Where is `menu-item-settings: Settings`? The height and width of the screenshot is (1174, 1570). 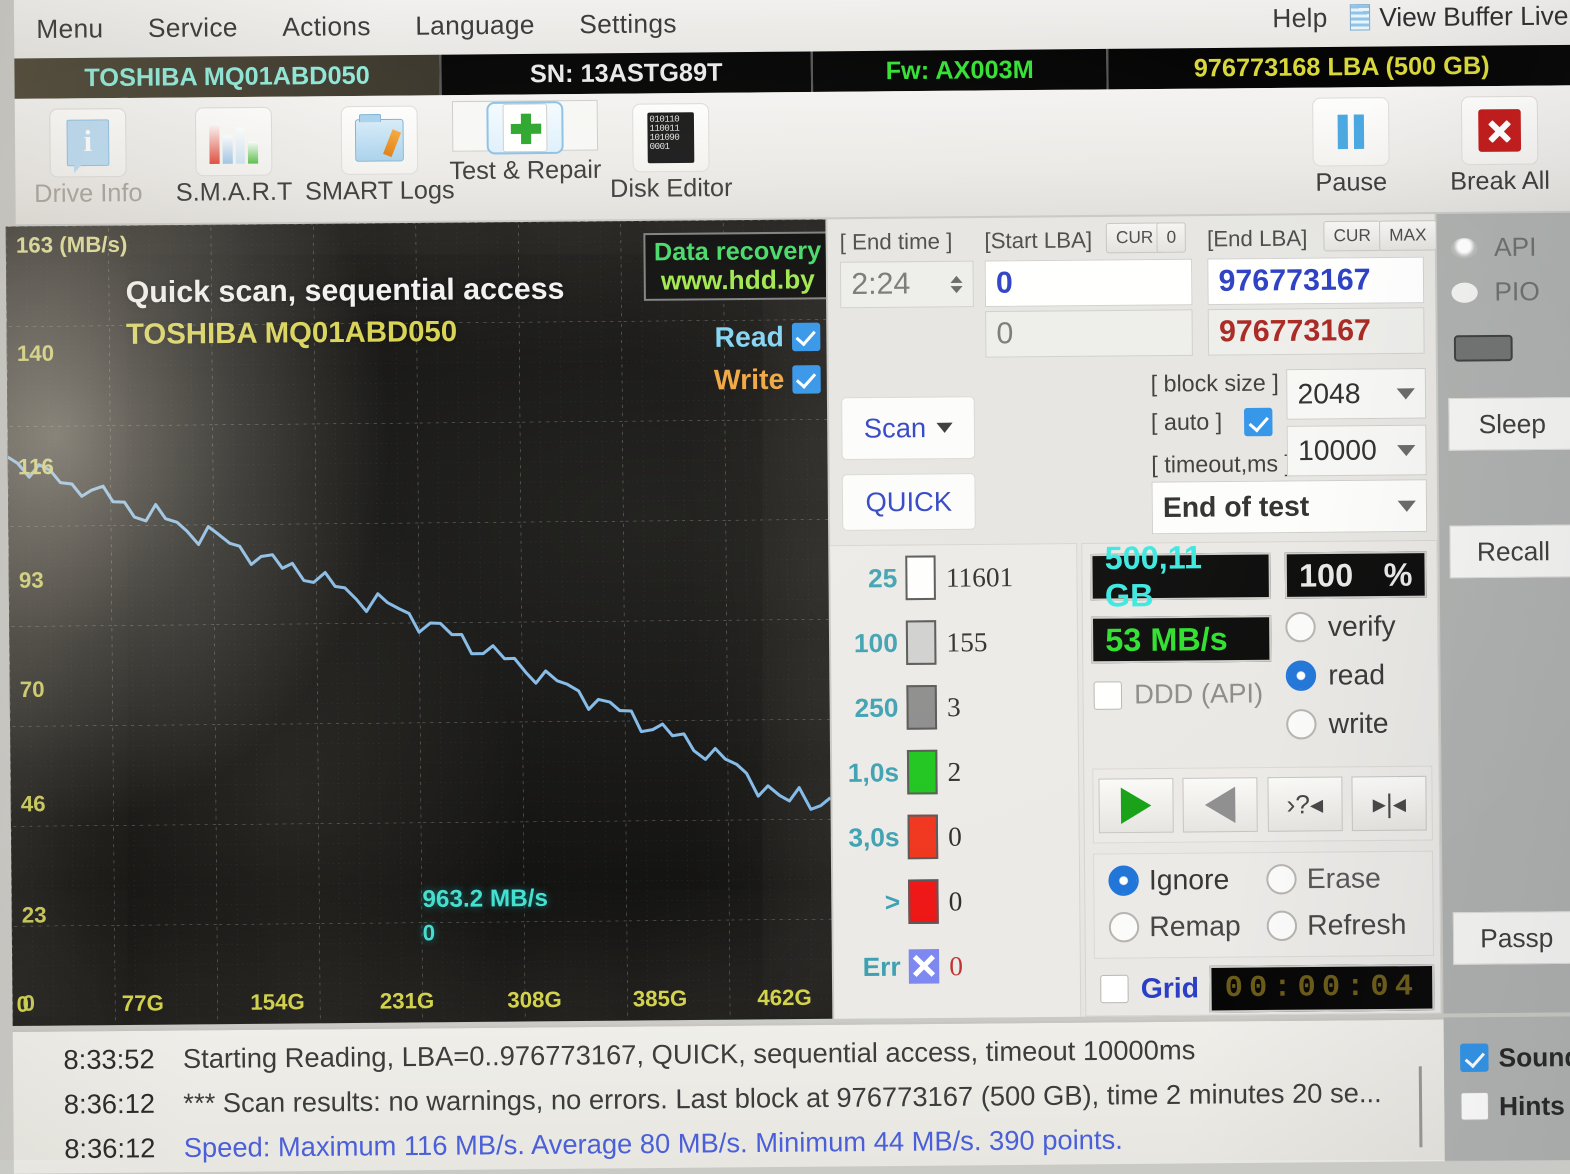
menu-item-settings: Settings is located at coordinates (628, 23).